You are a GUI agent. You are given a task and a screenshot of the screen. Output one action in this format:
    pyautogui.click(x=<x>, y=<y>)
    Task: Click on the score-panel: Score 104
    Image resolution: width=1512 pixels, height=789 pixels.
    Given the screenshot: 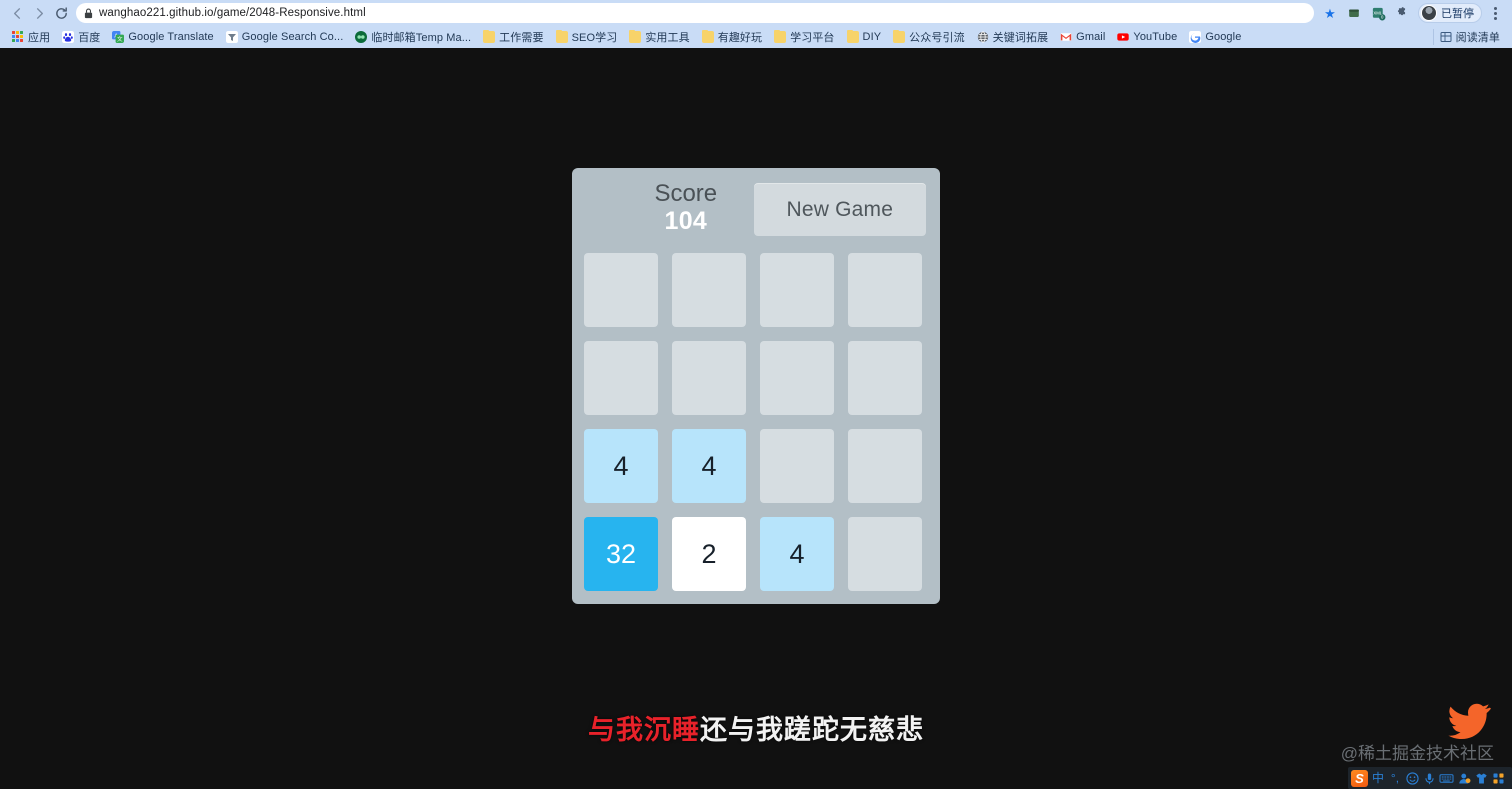 What is the action you would take?
    pyautogui.click(x=686, y=207)
    